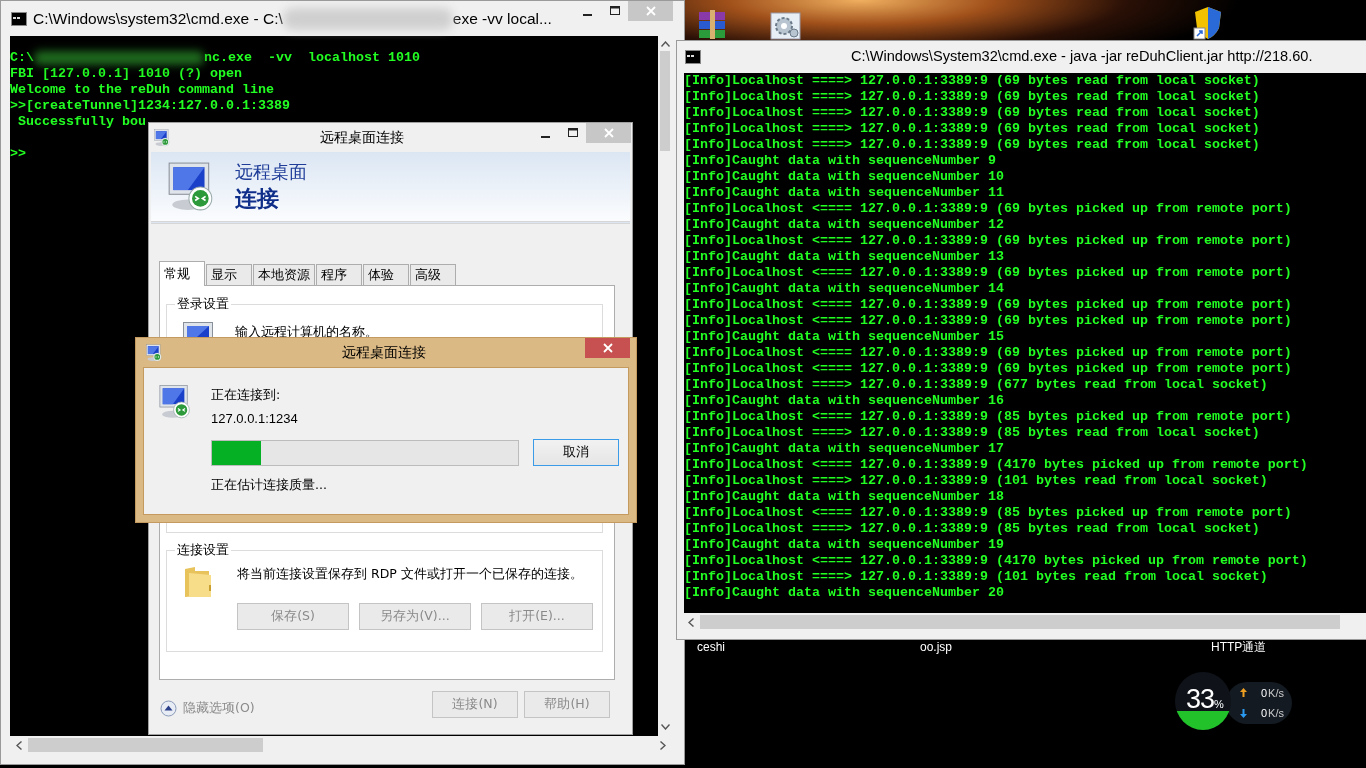 The height and width of the screenshot is (768, 1366). What do you see at coordinates (663, 745) in the screenshot?
I see `scroll-right-icon` at bounding box center [663, 745].